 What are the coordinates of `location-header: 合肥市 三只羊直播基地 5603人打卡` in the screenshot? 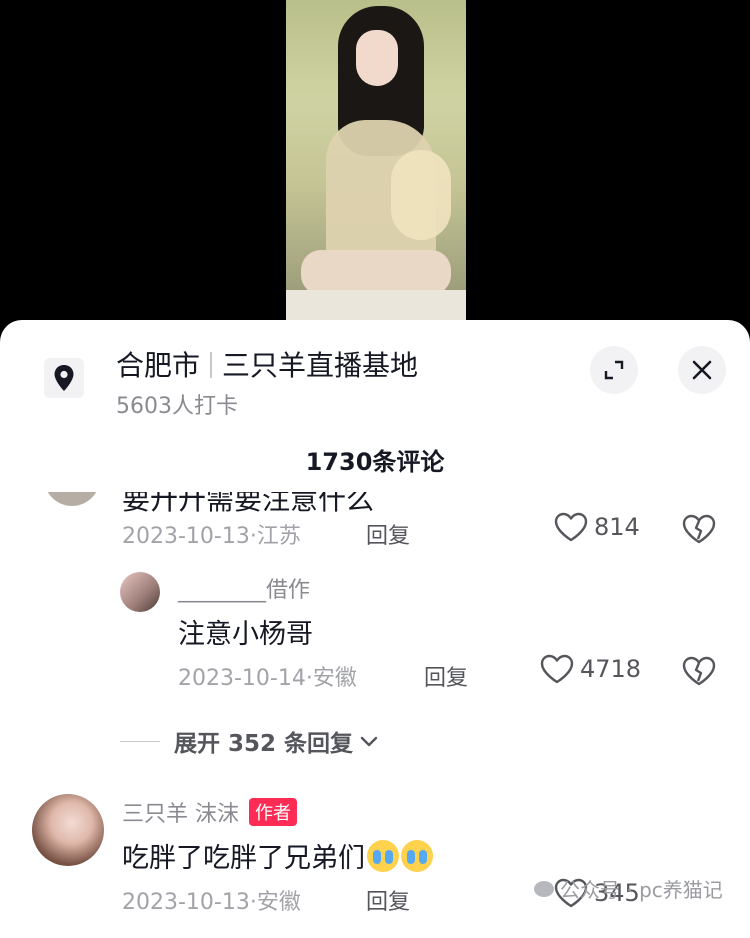 It's located at (375, 375).